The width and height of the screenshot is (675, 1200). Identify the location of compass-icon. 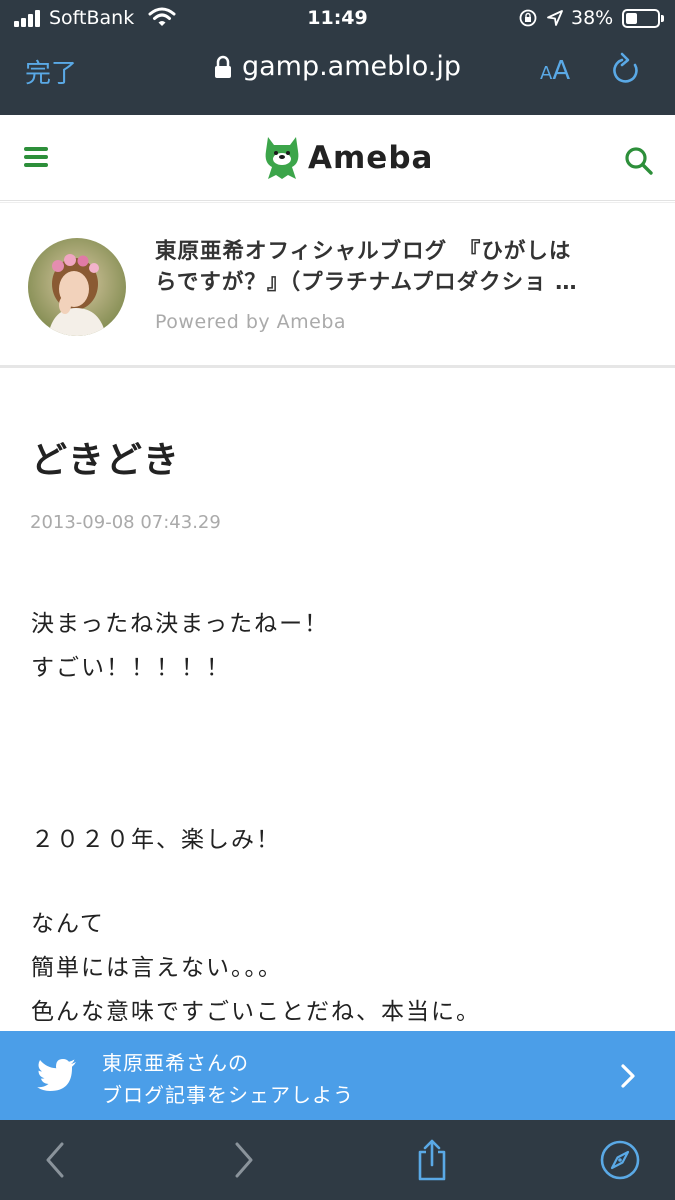
(620, 1160).